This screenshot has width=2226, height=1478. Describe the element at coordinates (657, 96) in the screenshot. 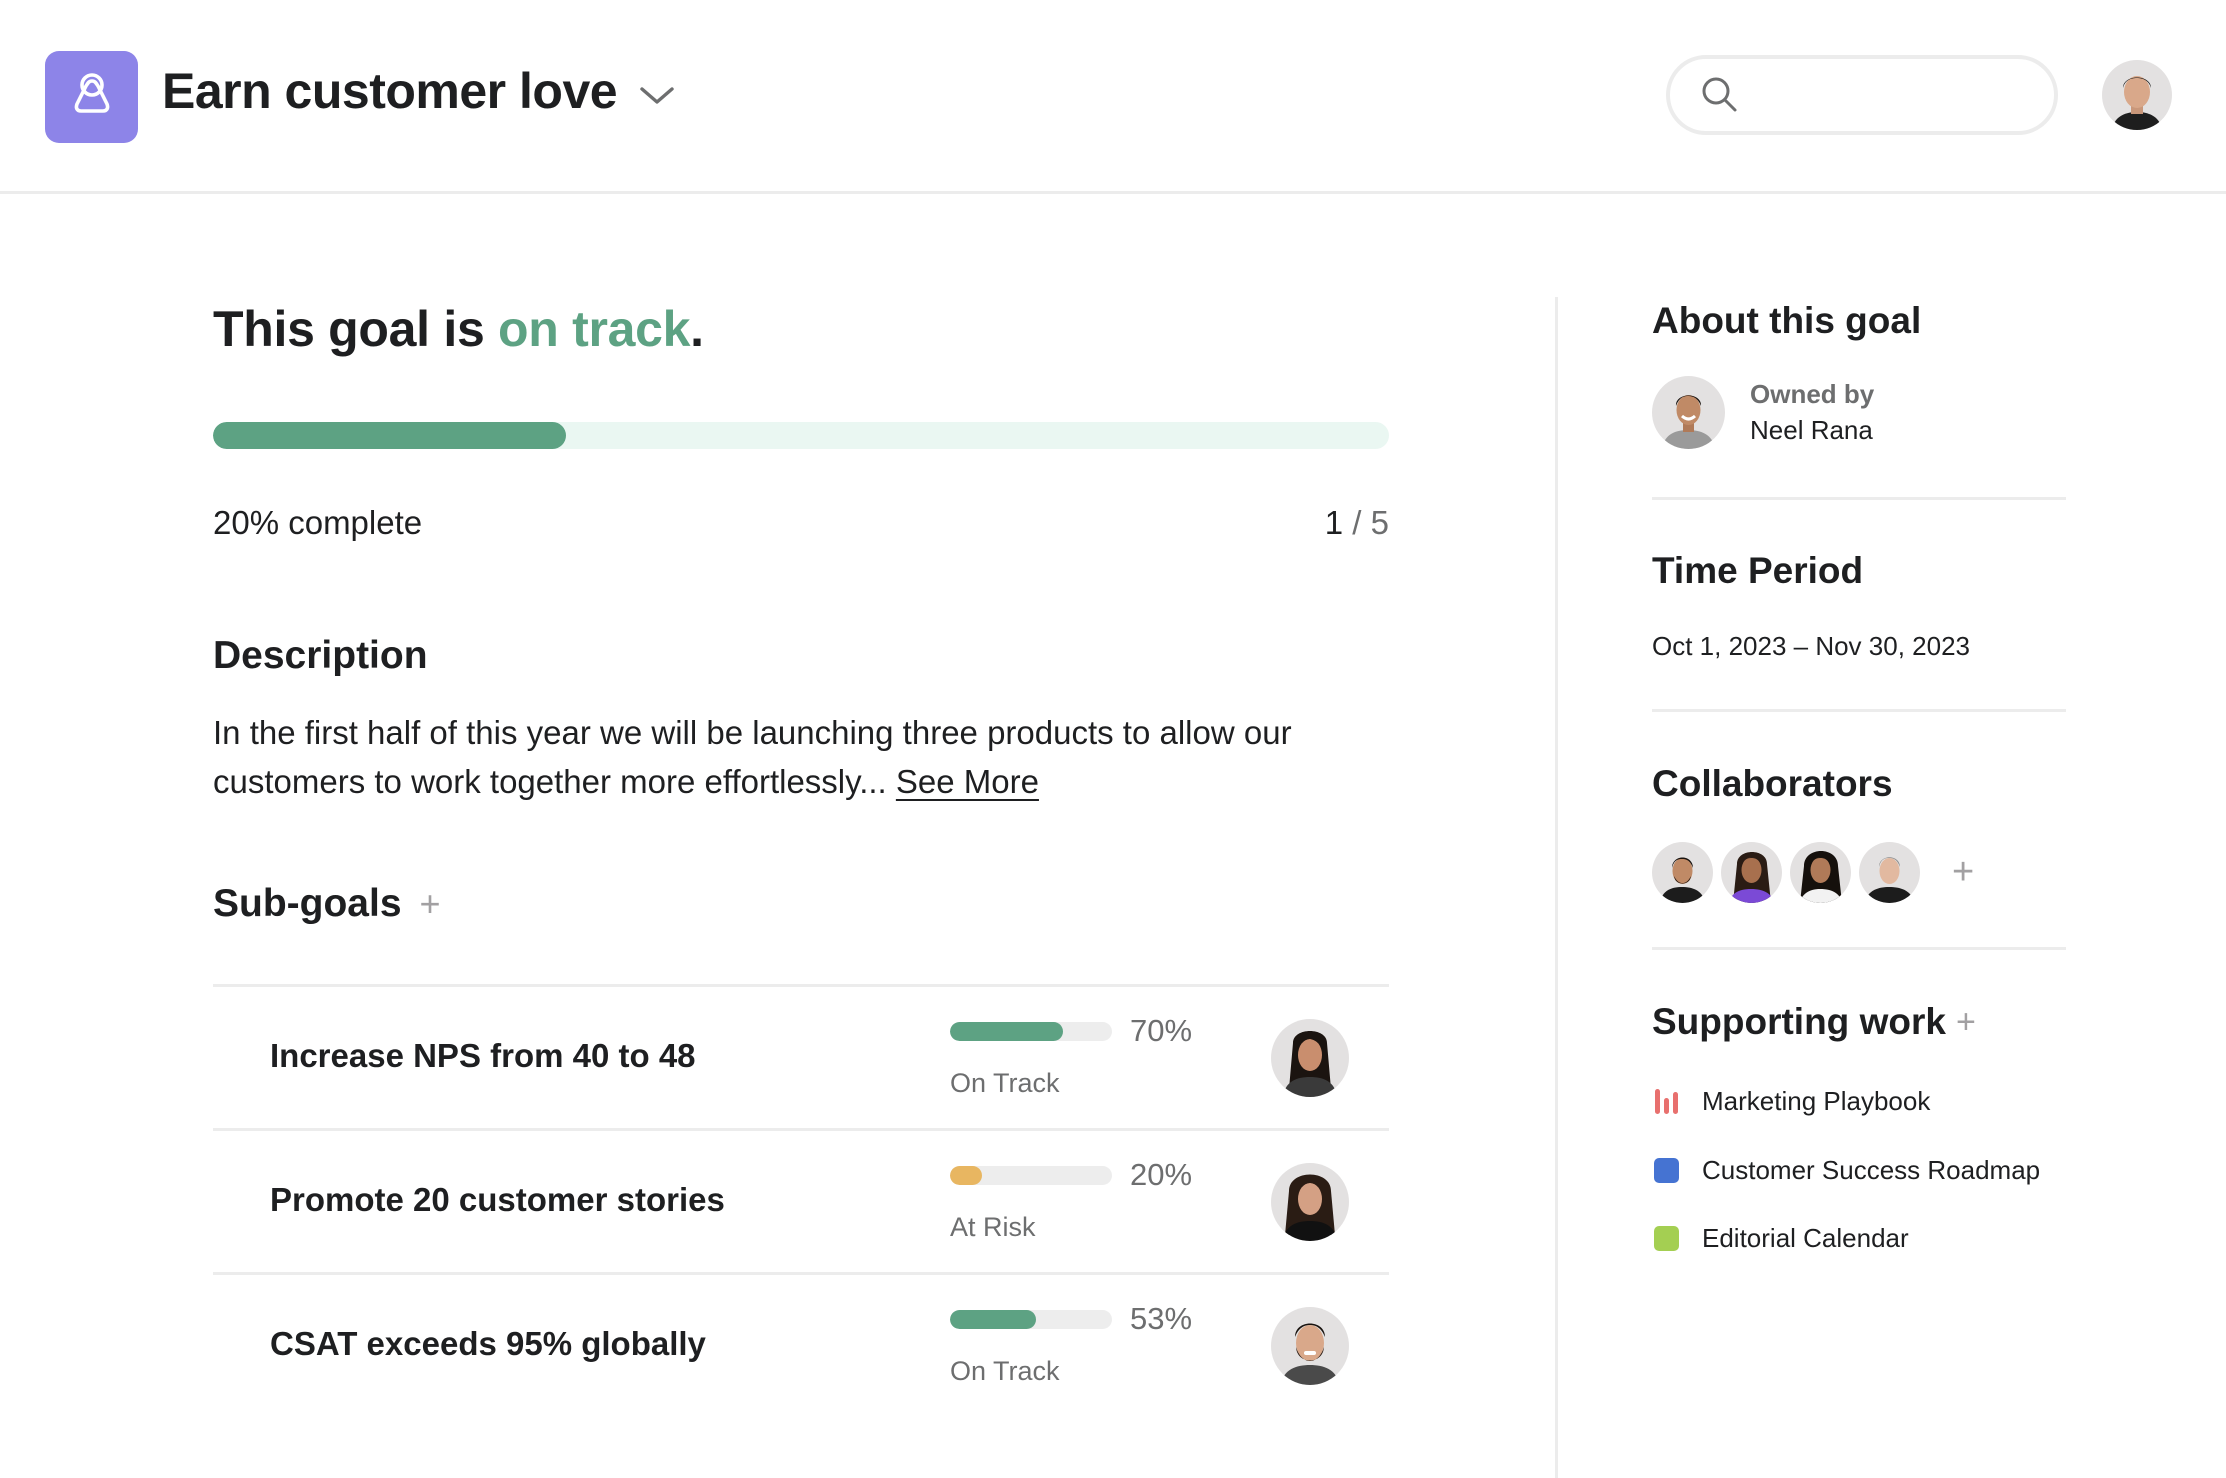

I see `chevron-down-icon` at that location.